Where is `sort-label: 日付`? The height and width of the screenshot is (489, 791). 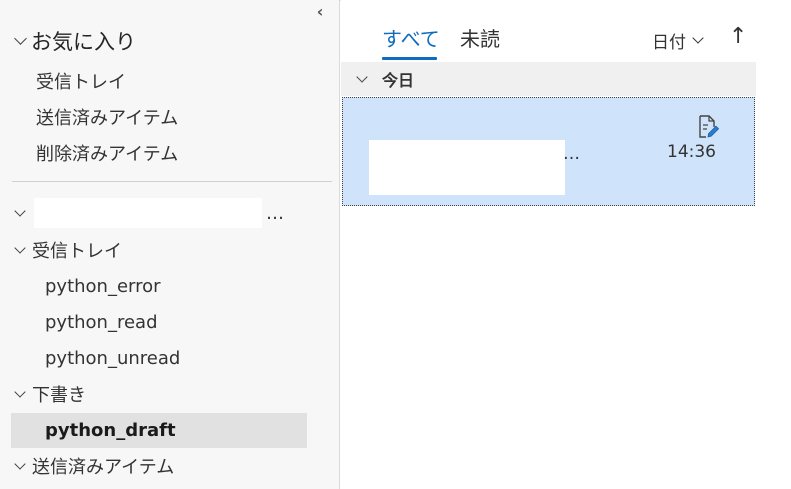 sort-label: 日付 is located at coordinates (669, 43).